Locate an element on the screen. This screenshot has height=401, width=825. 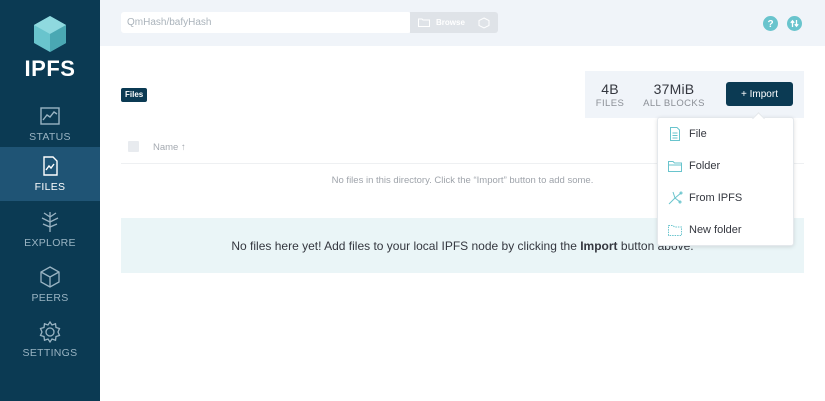
sidebar: IPFS STATUS FILES EXPLORE PEERS SETTINGS is located at coordinates (50, 200).